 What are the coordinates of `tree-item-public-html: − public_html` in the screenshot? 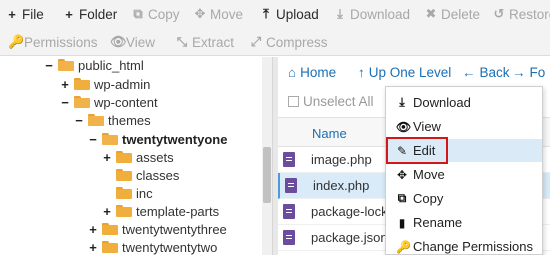 It's located at (94, 66).